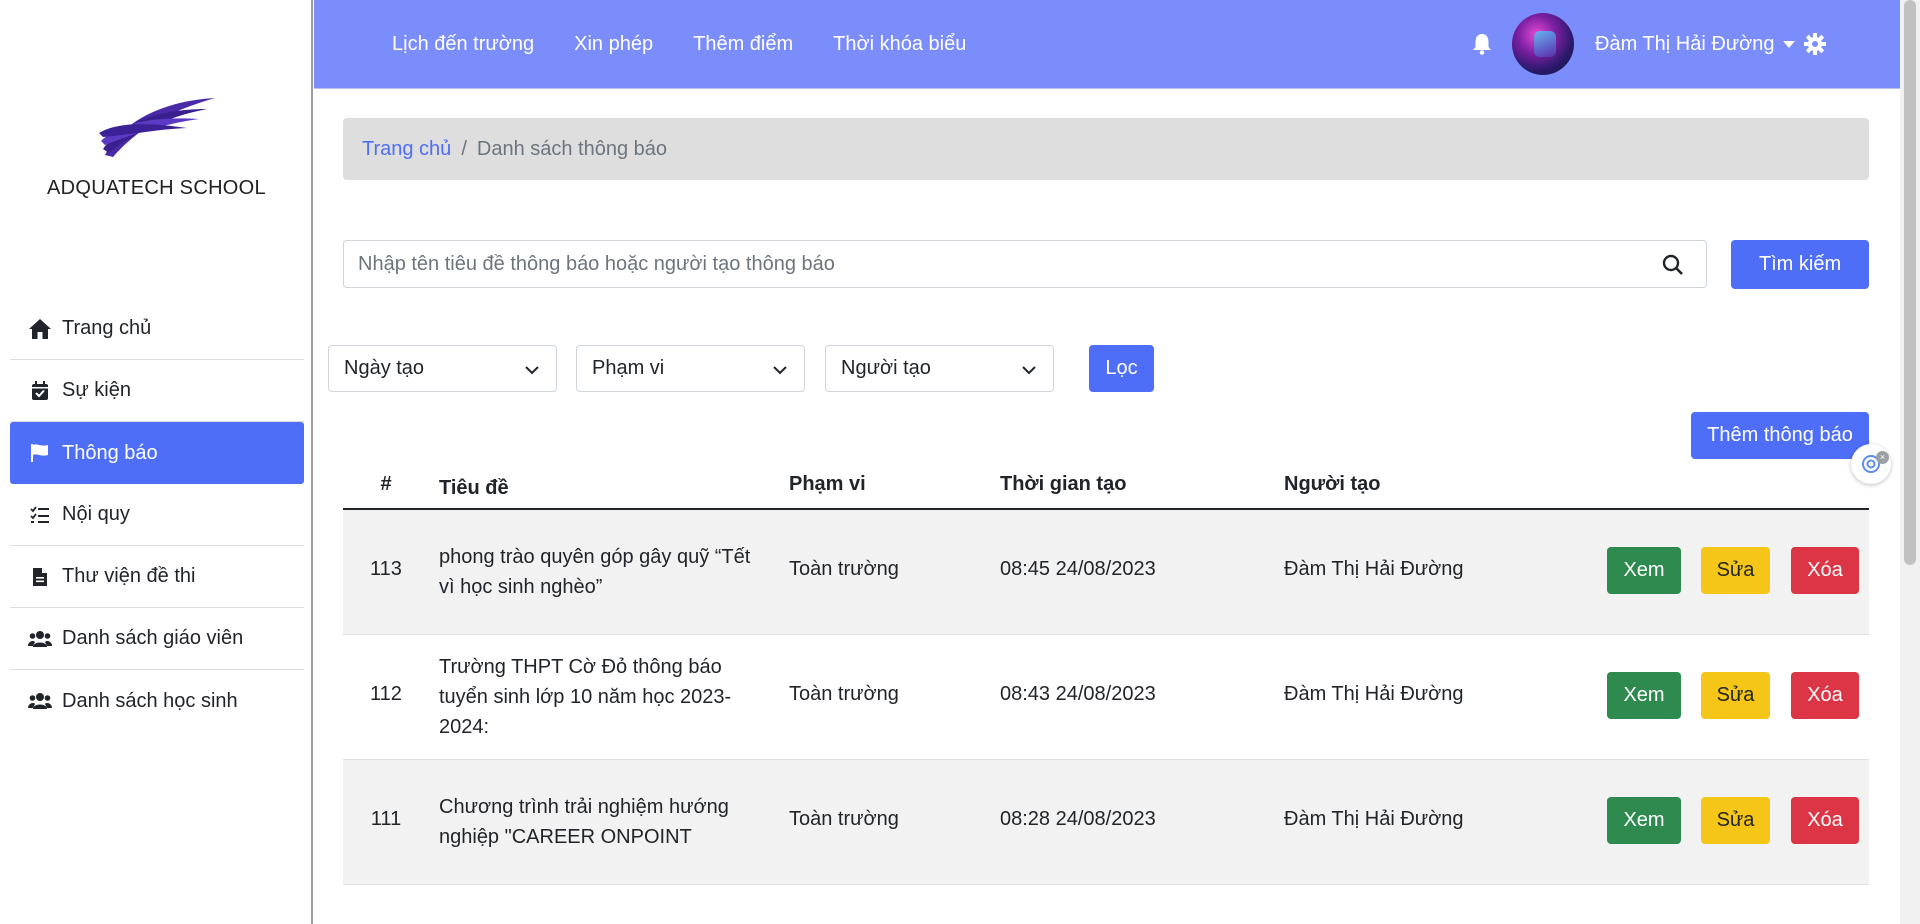 This screenshot has width=1920, height=924. I want to click on date-filter-value: Ngày tạo, so click(384, 368).